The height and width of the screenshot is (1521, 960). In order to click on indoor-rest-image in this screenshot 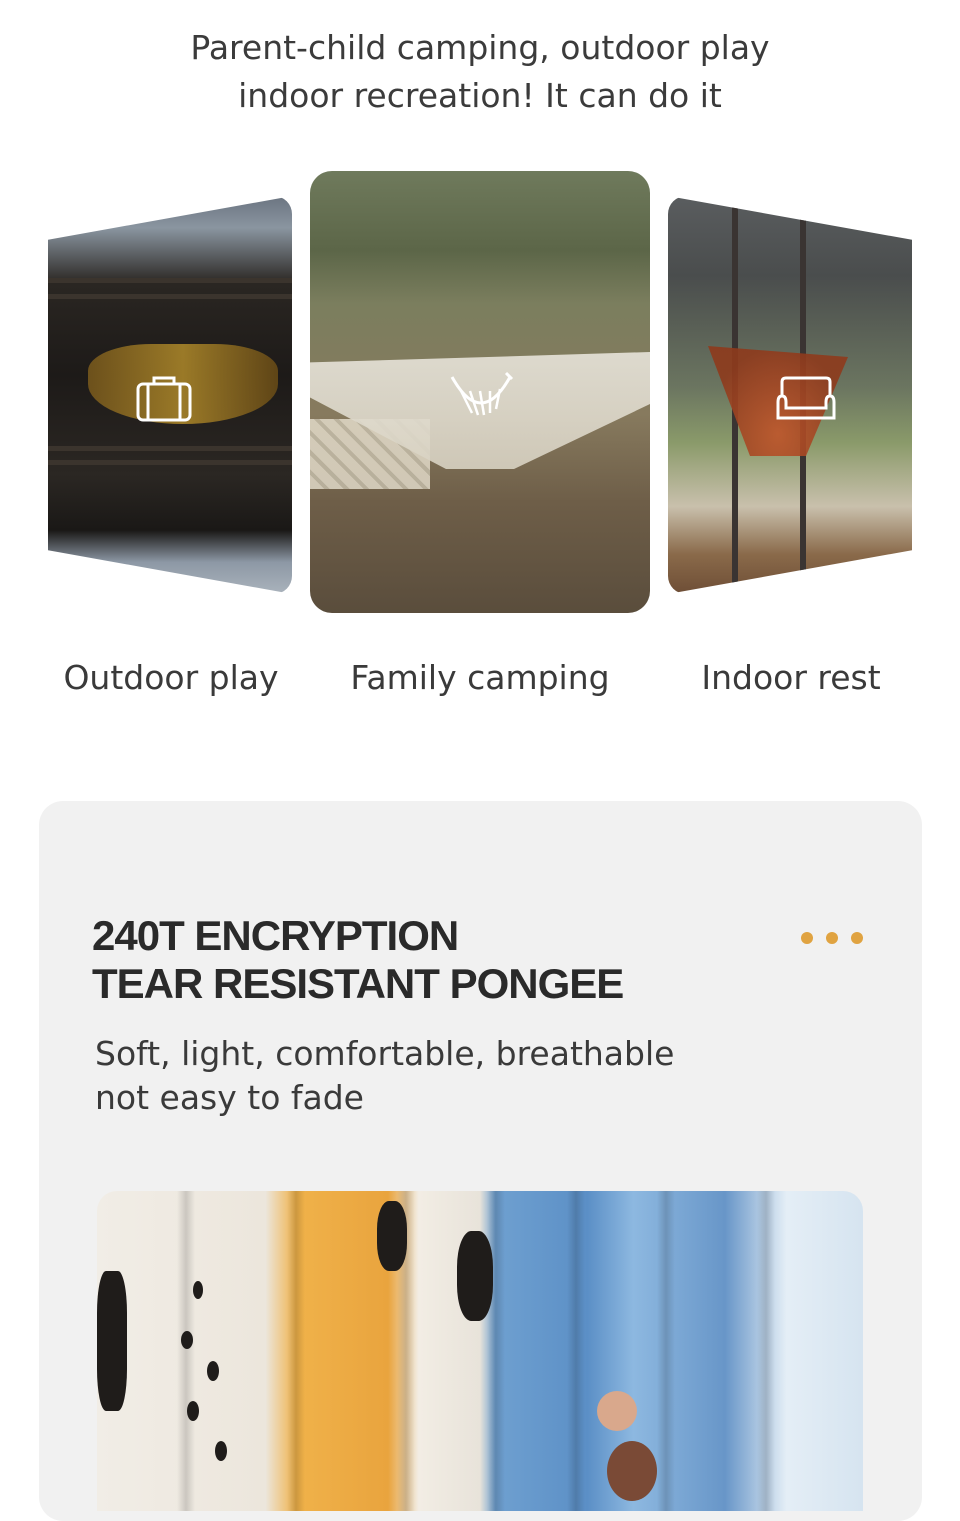, I will do `click(790, 395)`.